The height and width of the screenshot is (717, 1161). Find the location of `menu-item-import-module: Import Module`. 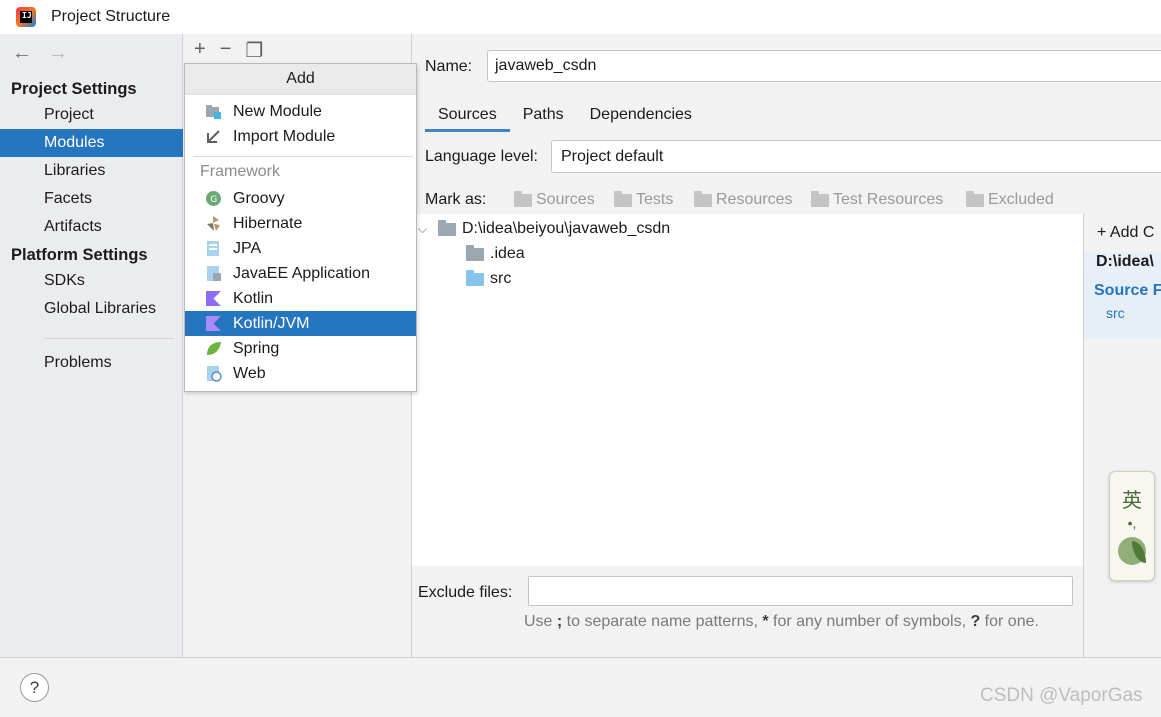

menu-item-import-module: Import Module is located at coordinates (300, 136).